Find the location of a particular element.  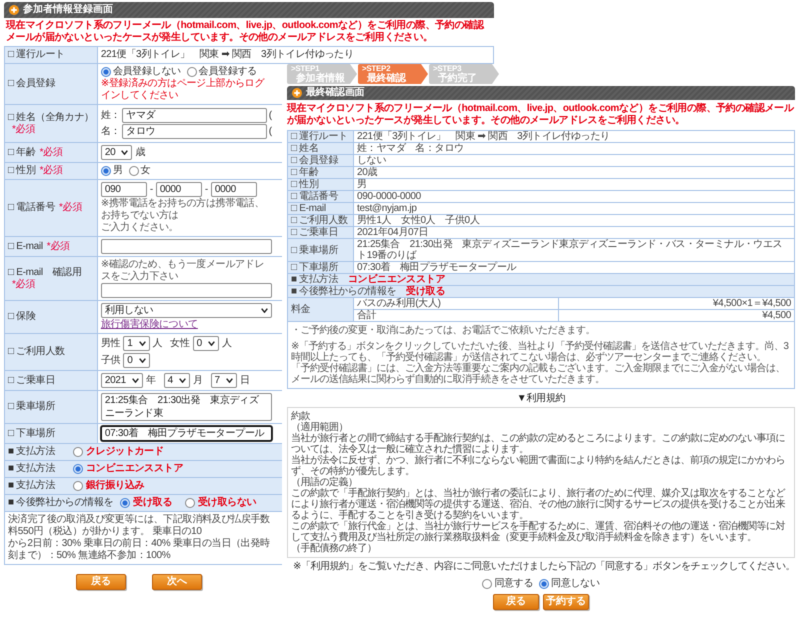

dropdown: 20 is located at coordinates (116, 152).